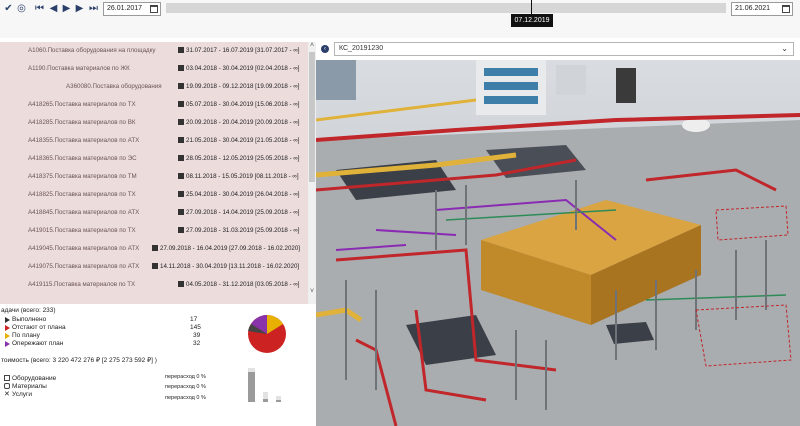 This screenshot has height=426, width=800. I want to click on stat-value-completed: 17, so click(194, 319).